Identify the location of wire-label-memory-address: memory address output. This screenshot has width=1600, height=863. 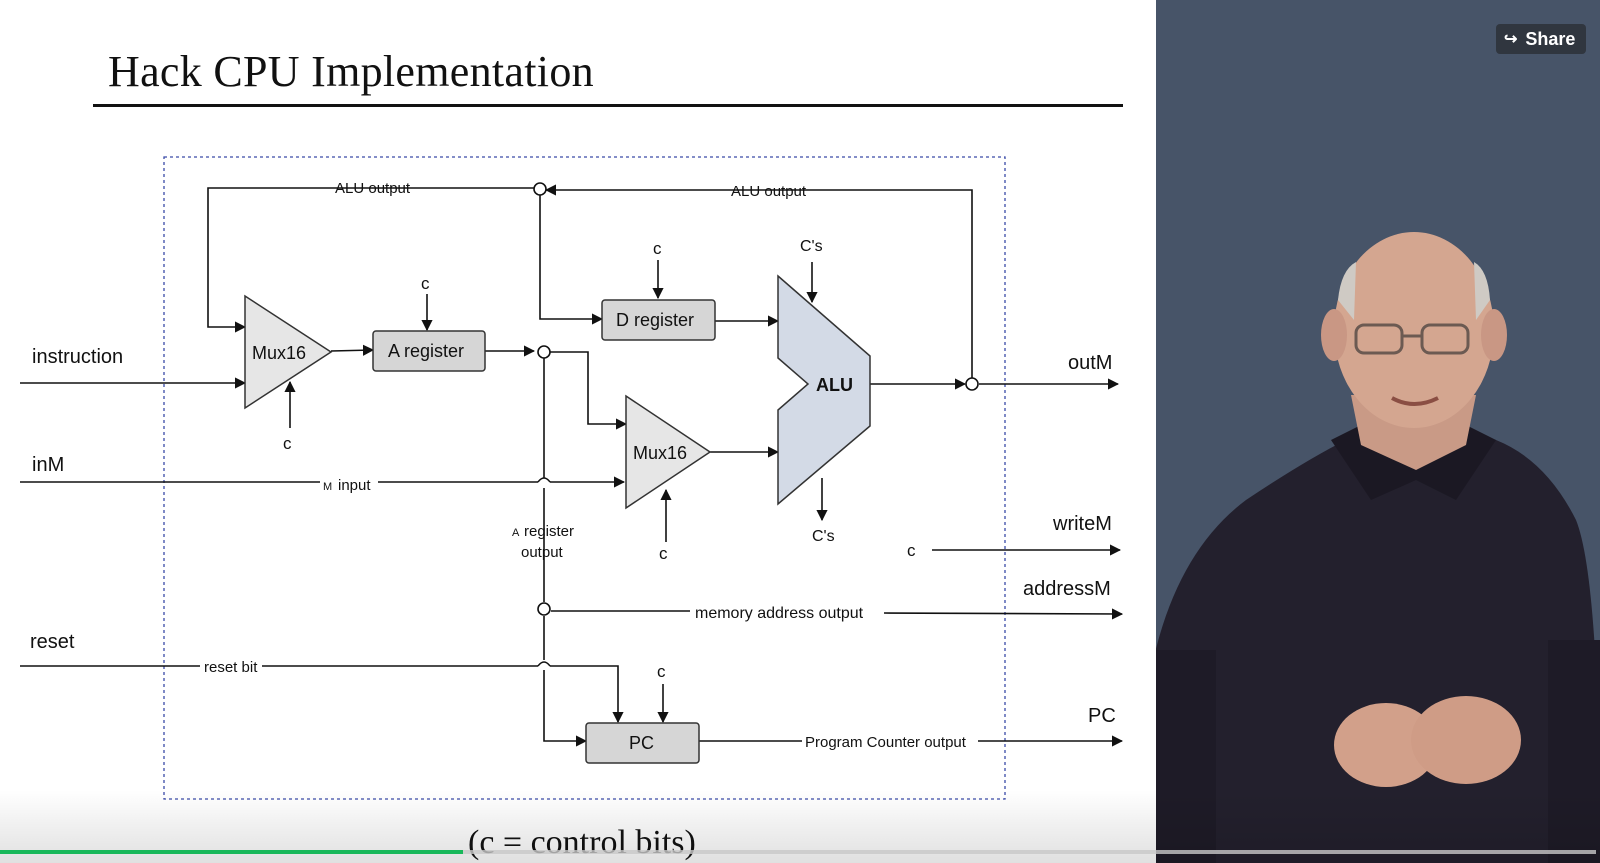
(779, 613).